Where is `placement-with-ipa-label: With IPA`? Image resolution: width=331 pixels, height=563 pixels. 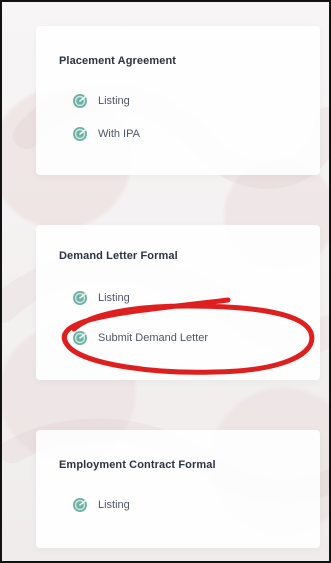
placement-with-ipa-label: With IPA is located at coordinates (119, 134).